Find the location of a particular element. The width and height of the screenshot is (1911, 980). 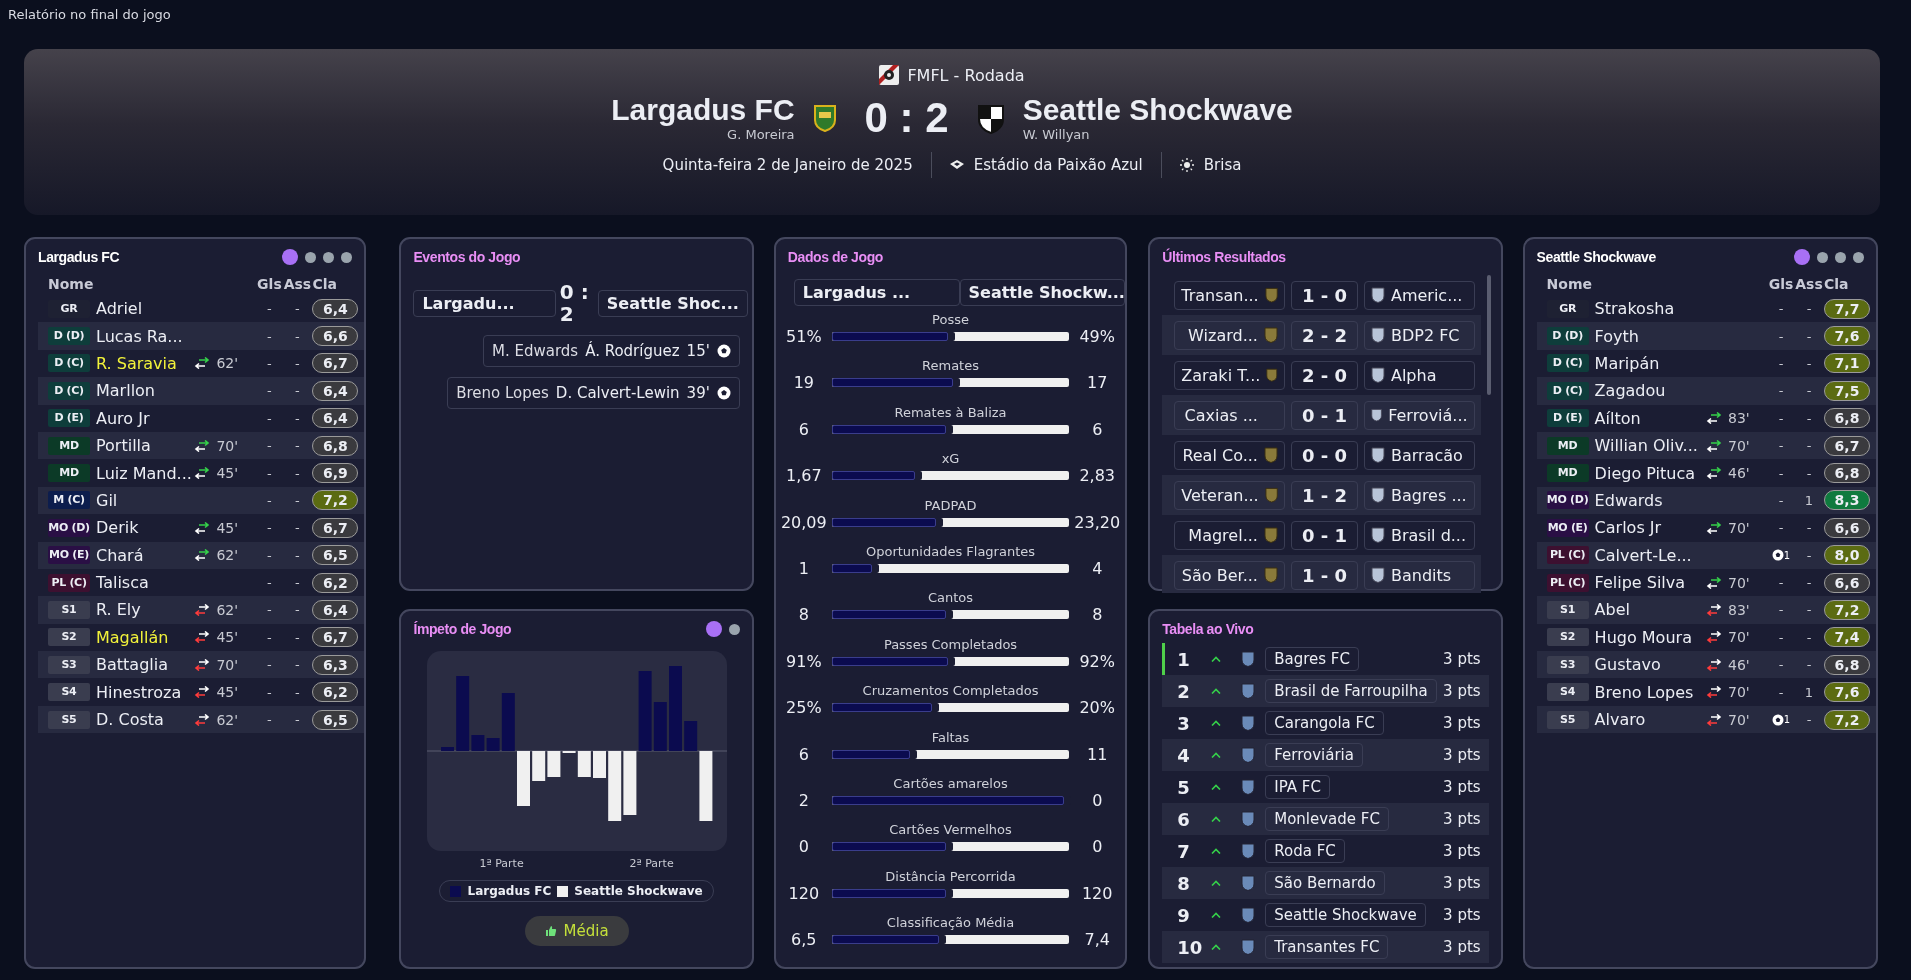

table-row: 3 Carangola FC 3 pts is located at coordinates (1325, 723).